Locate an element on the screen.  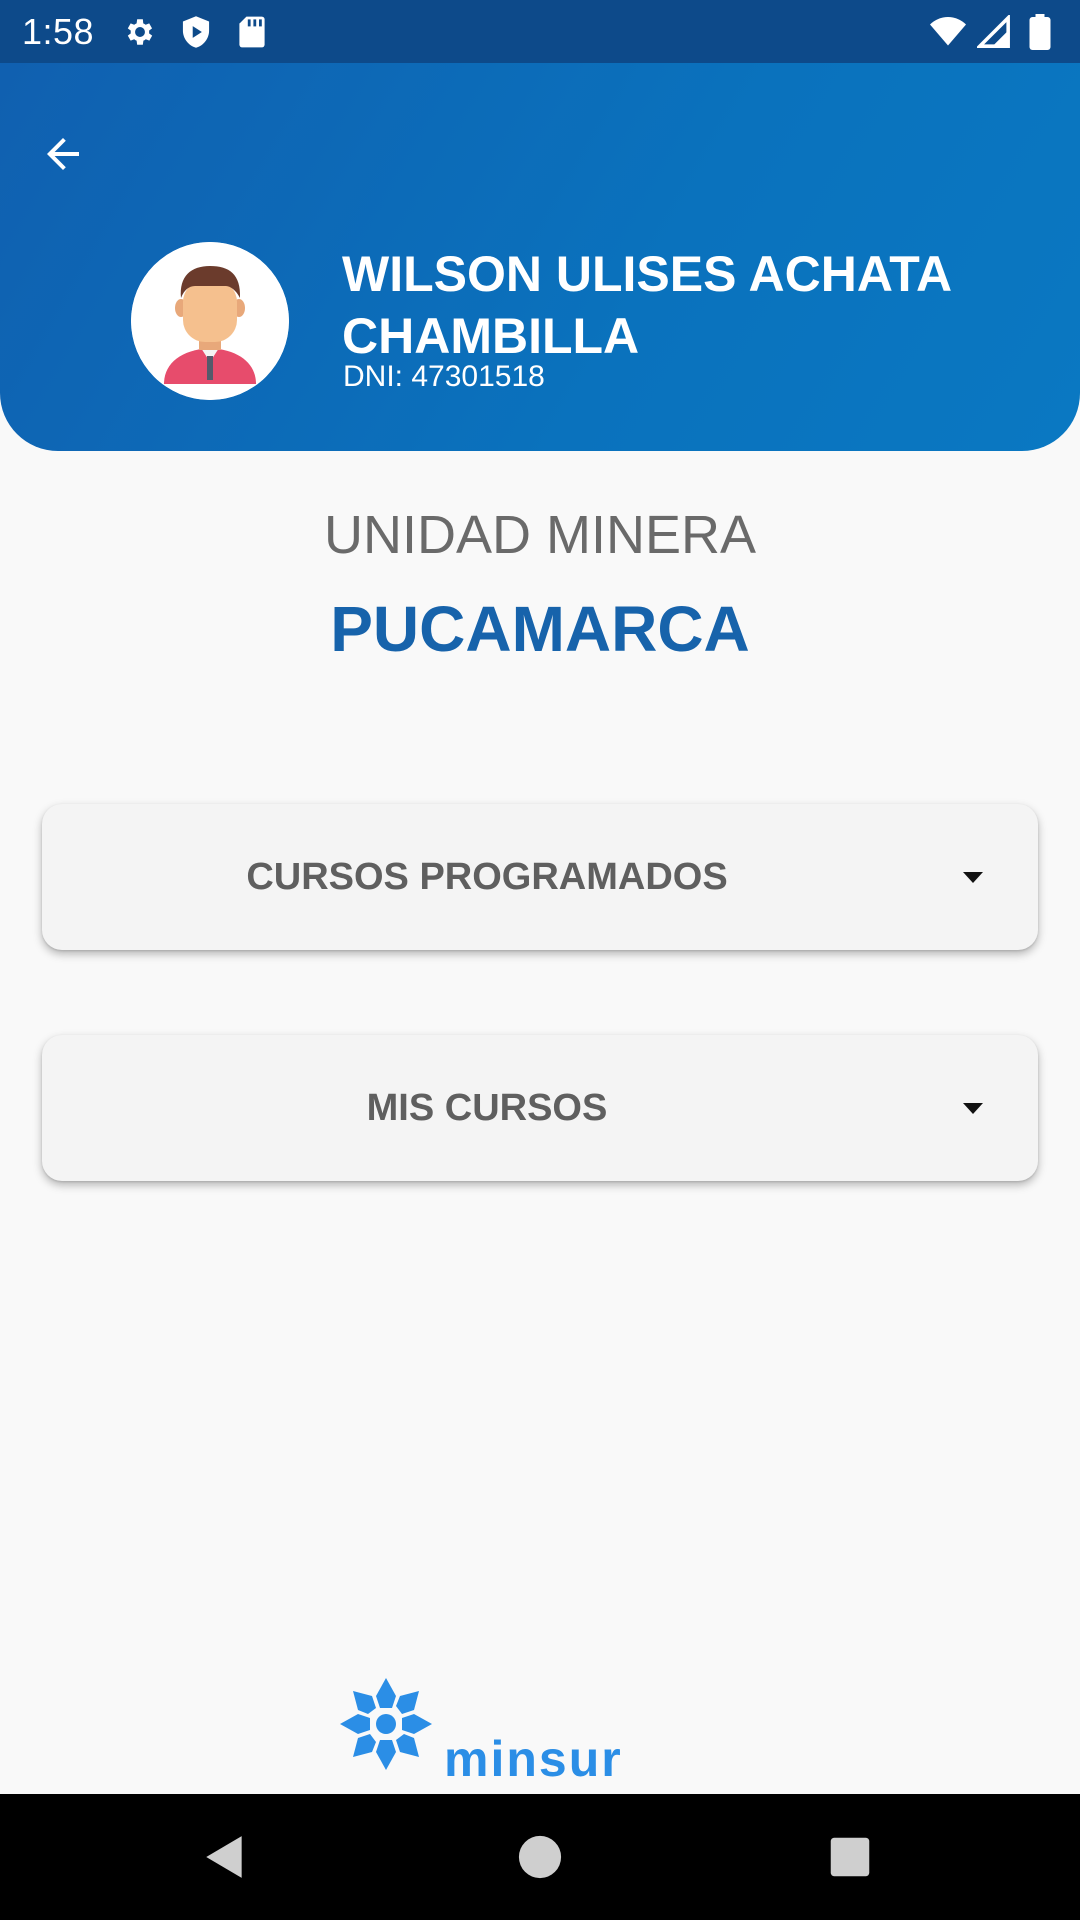
unit-name: PUCAMARCA is located at coordinates (540, 629).